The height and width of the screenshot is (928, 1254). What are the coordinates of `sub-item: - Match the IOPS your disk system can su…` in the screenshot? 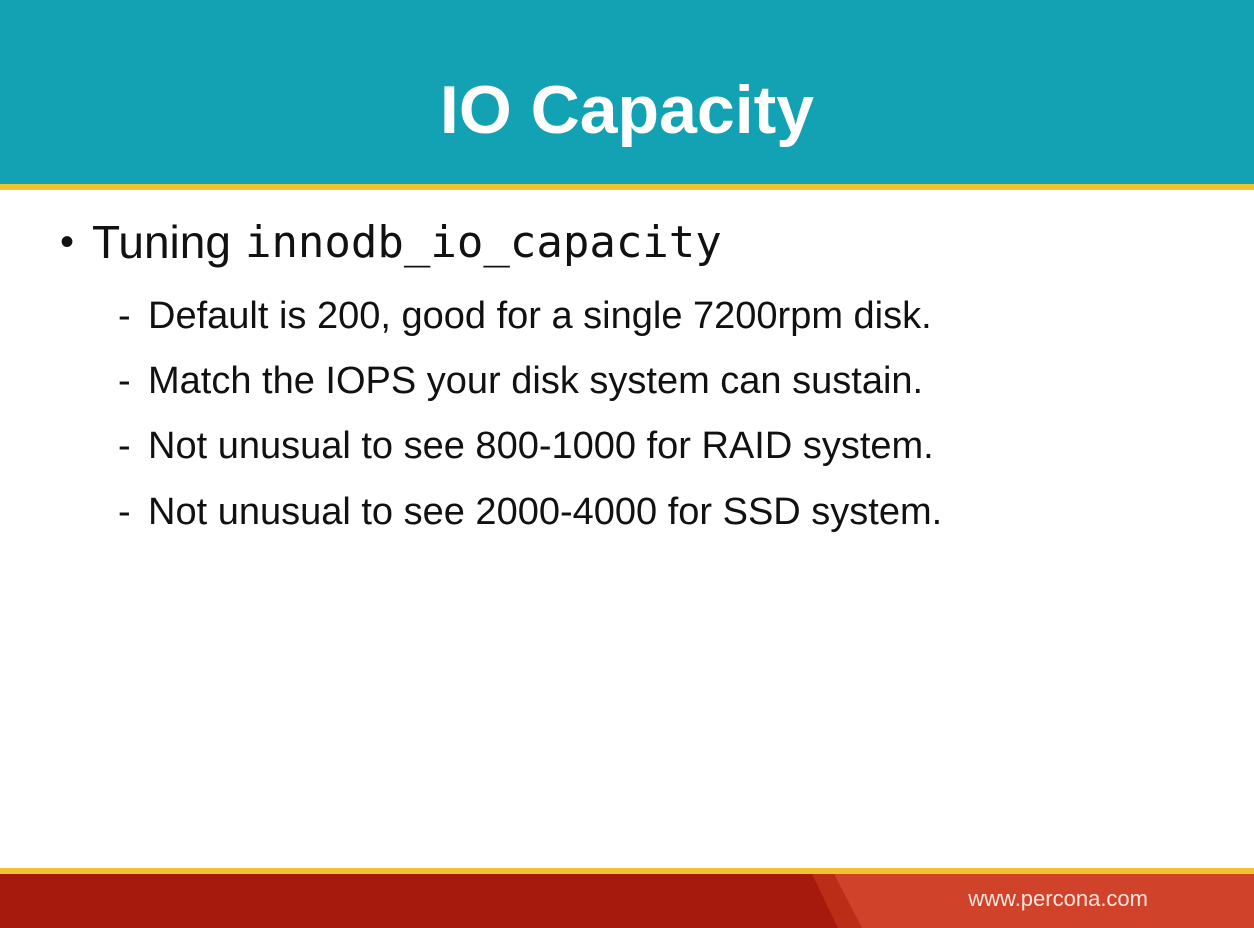 It's located at (520, 381).